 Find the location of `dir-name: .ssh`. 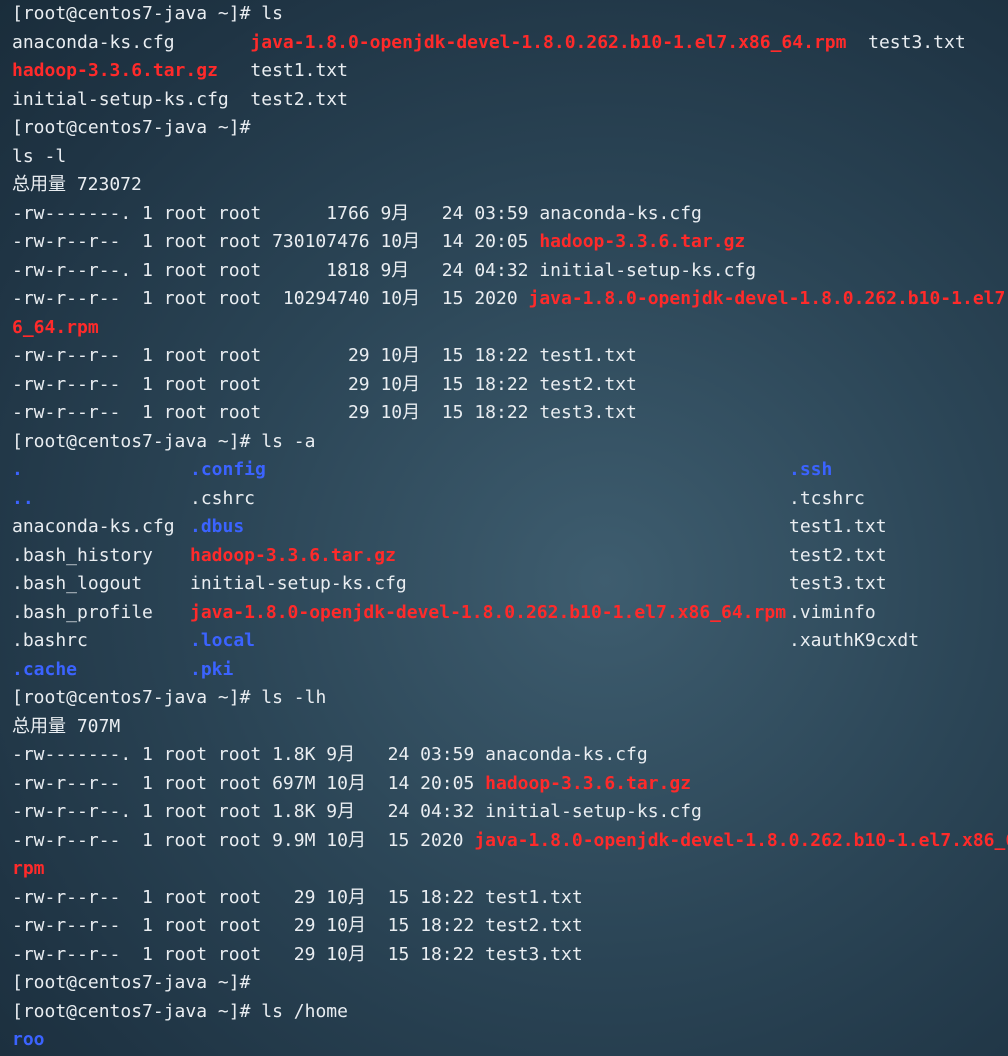

dir-name: .ssh is located at coordinates (811, 469).